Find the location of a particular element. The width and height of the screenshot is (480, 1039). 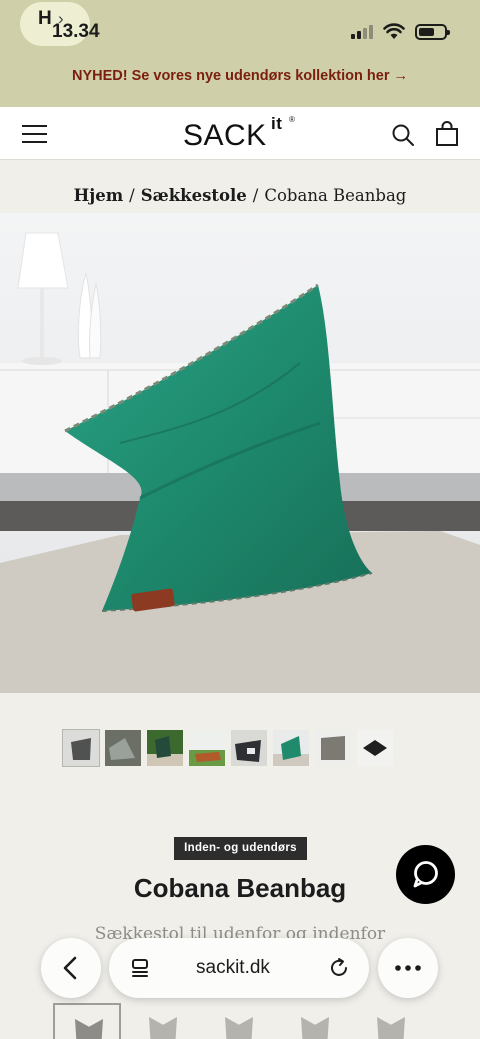

chat-bubble-icon is located at coordinates (425, 874).